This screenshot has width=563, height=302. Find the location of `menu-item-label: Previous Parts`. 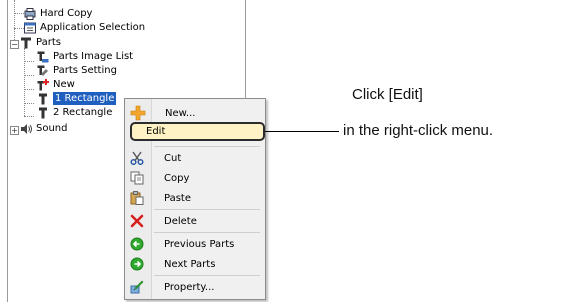

menu-item-label: Previous Parts is located at coordinates (199, 244).